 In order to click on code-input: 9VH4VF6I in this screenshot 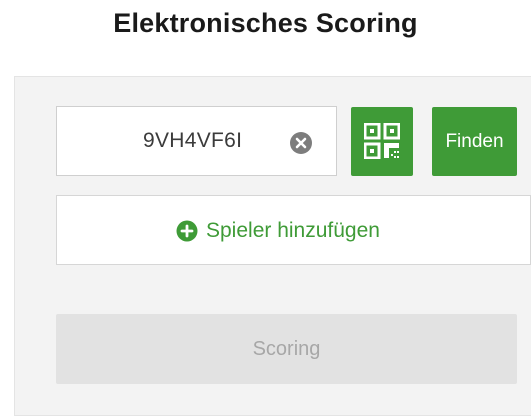, I will do `click(196, 141)`.